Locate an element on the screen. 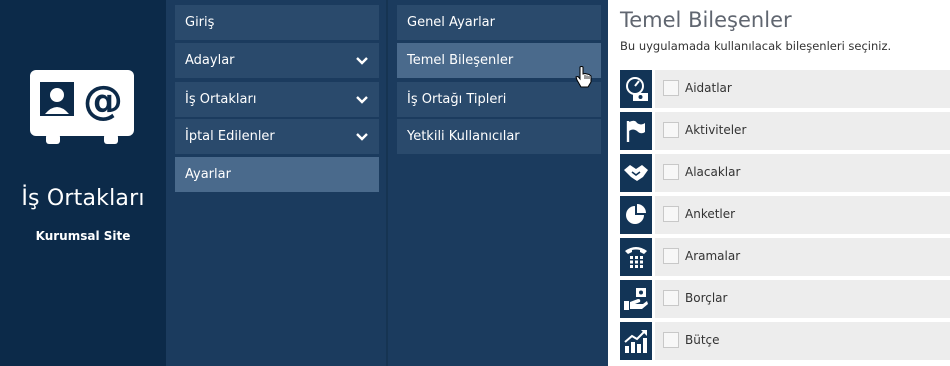 The height and width of the screenshot is (366, 950). menu-item-iptal-edilenler: İptal Edilenler is located at coordinates (277, 136).